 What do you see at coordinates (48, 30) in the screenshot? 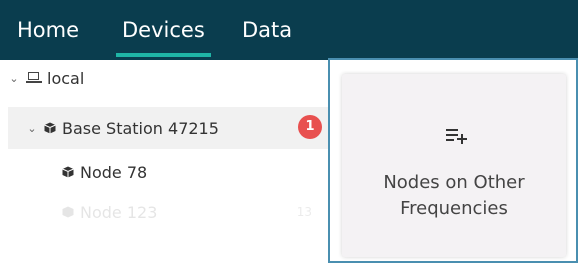
I see `tab-home: Home` at bounding box center [48, 30].